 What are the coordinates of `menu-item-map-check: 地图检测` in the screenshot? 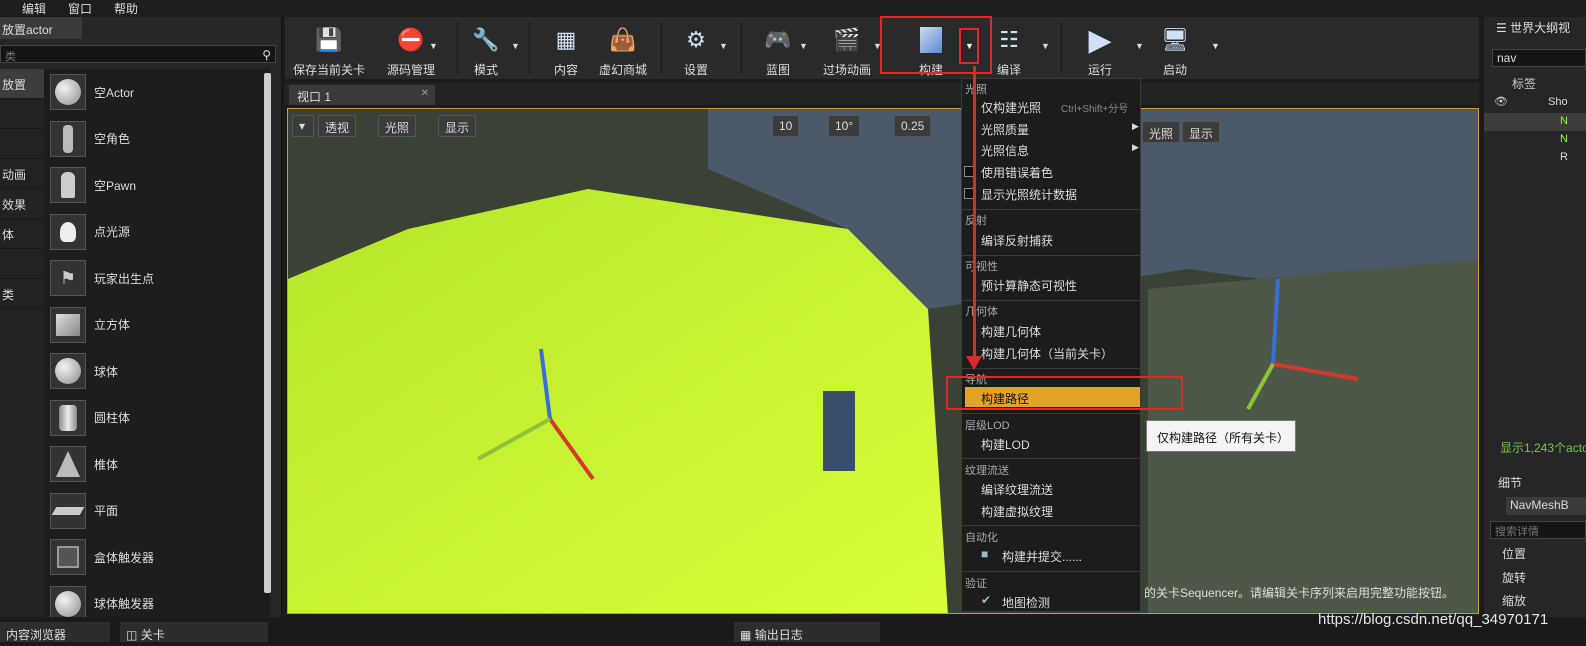 It's located at (1026, 602).